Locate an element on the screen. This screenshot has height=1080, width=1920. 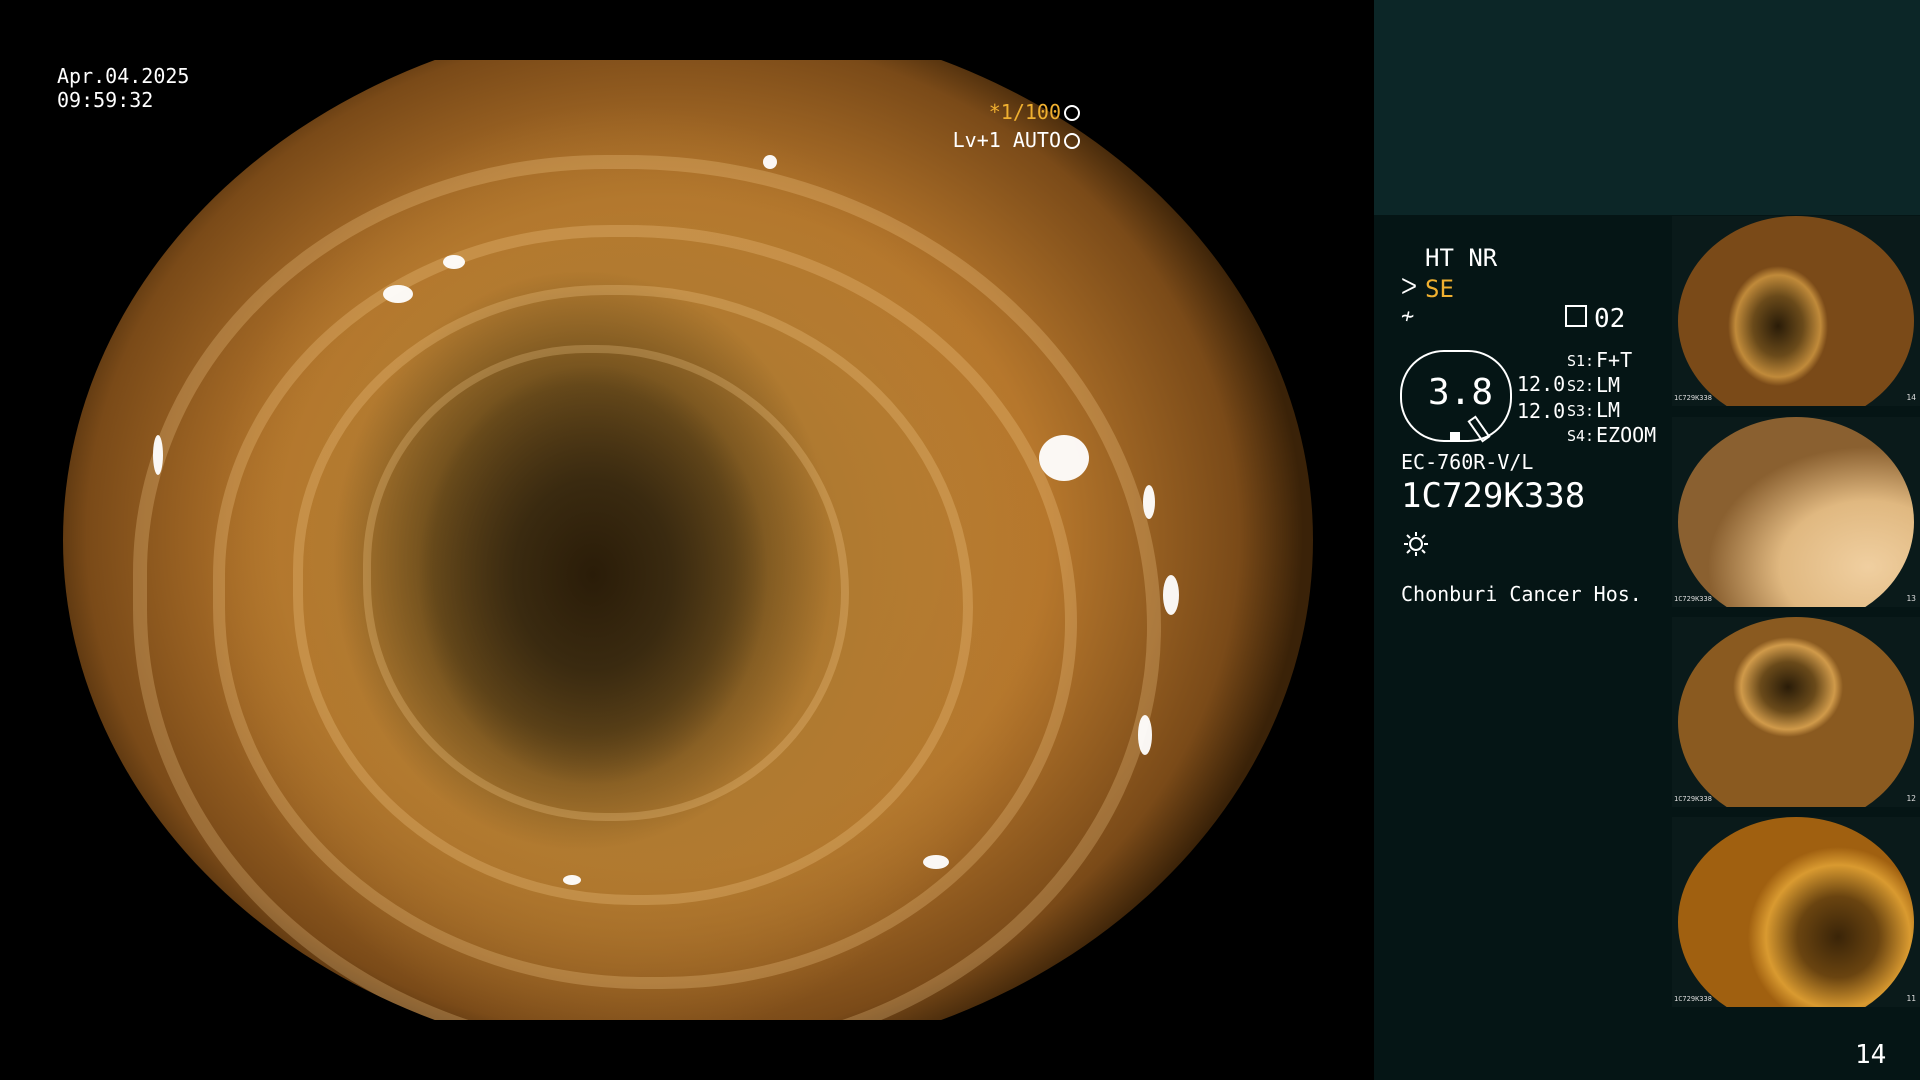
mode-label: HT NR is located at coordinates (1461, 258).